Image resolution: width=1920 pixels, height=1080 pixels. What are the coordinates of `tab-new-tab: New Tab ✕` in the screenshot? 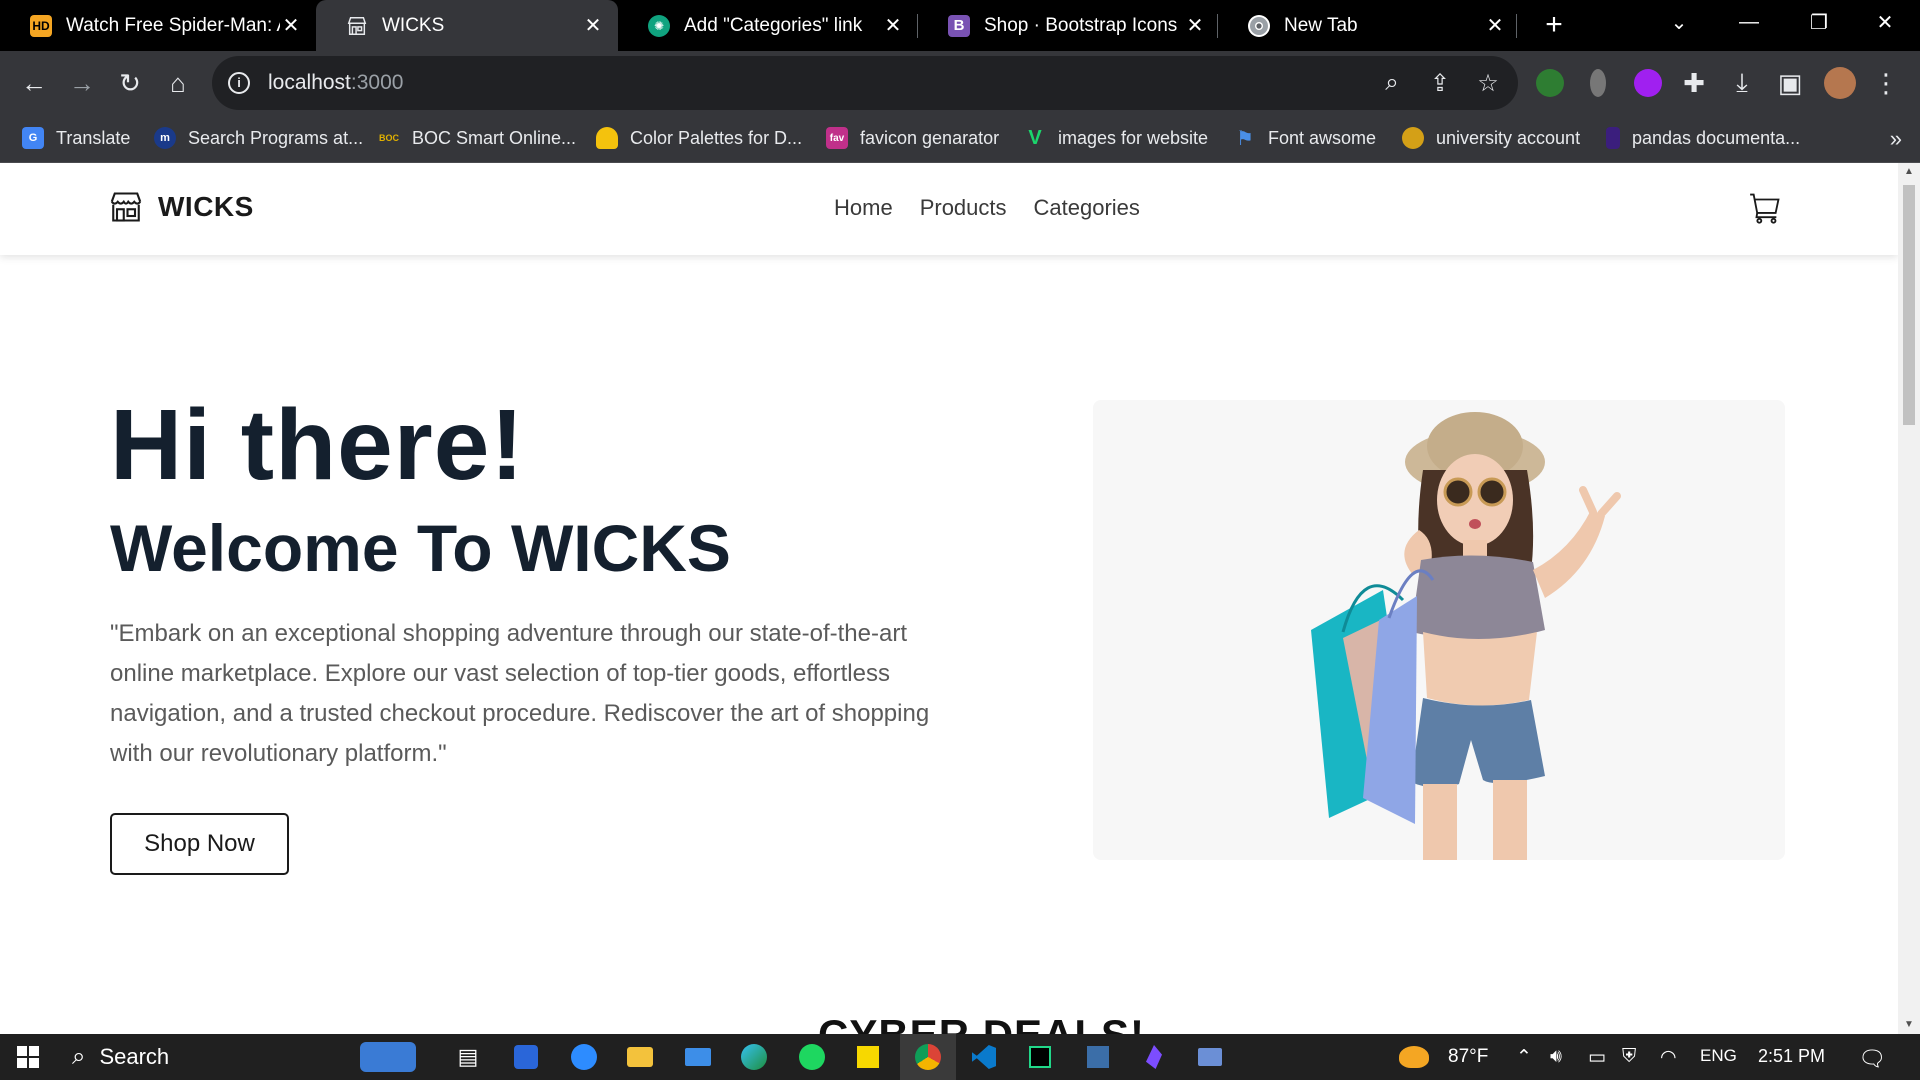 It's located at (1369, 25).